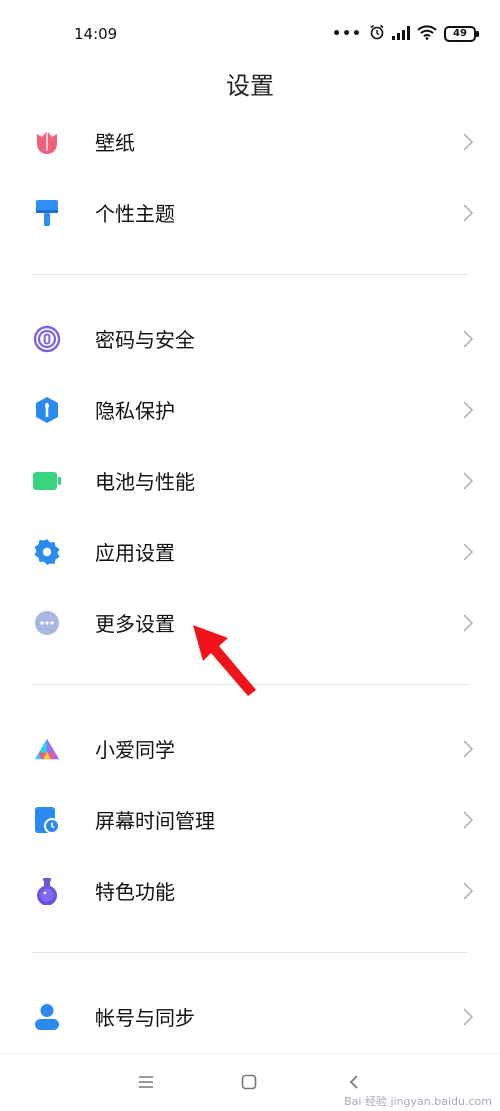 The width and height of the screenshot is (500, 1111). What do you see at coordinates (250, 480) in the screenshot?
I see `settings-item-battery-performance: 电池与性能` at bounding box center [250, 480].